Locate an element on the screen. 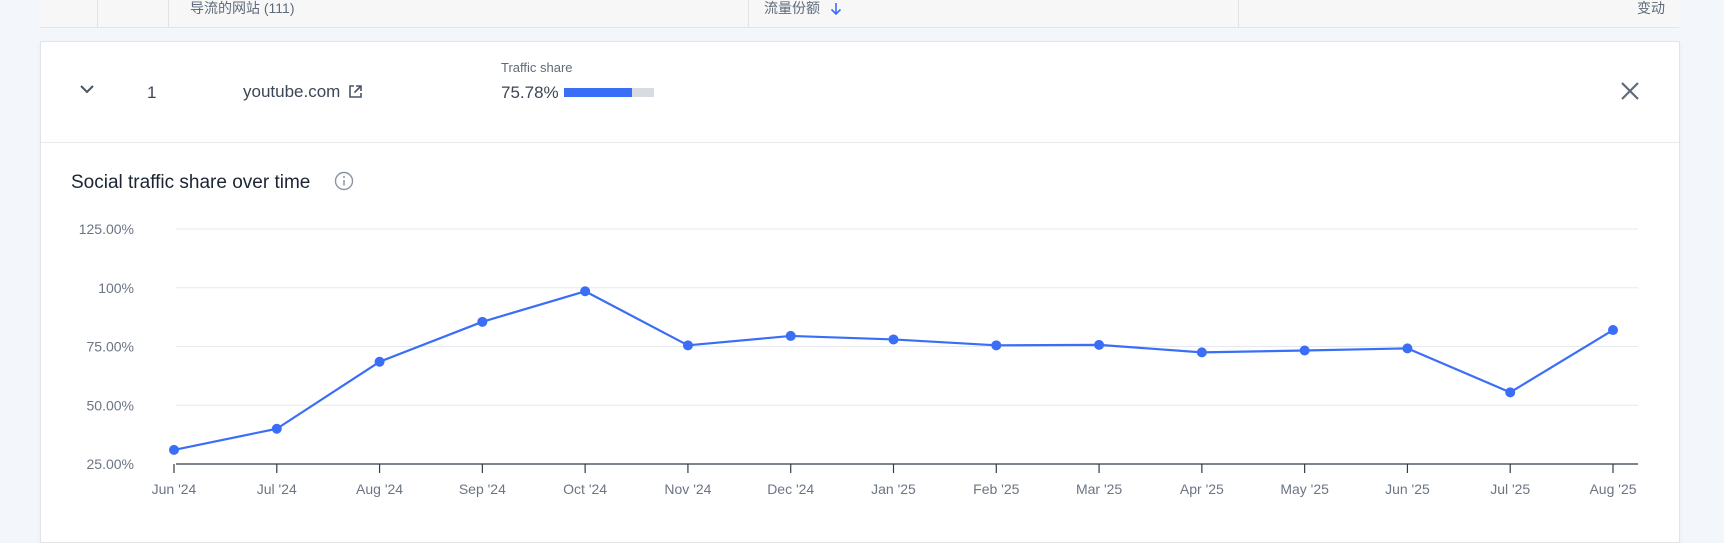 The image size is (1724, 543). header-traffic-share: 流量份额 is located at coordinates (803, 8).